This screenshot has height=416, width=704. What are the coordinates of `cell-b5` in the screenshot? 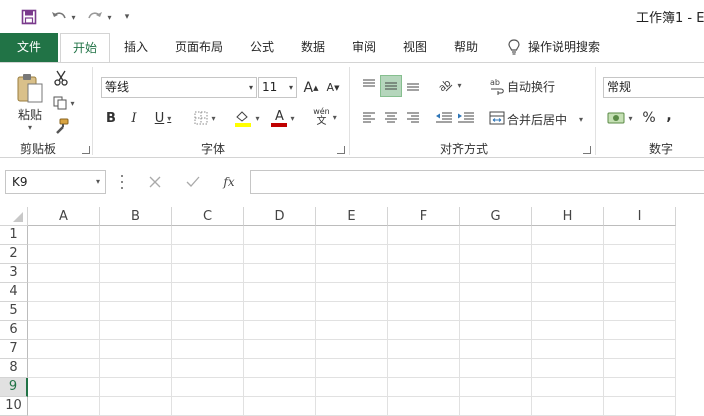 It's located at (136, 311).